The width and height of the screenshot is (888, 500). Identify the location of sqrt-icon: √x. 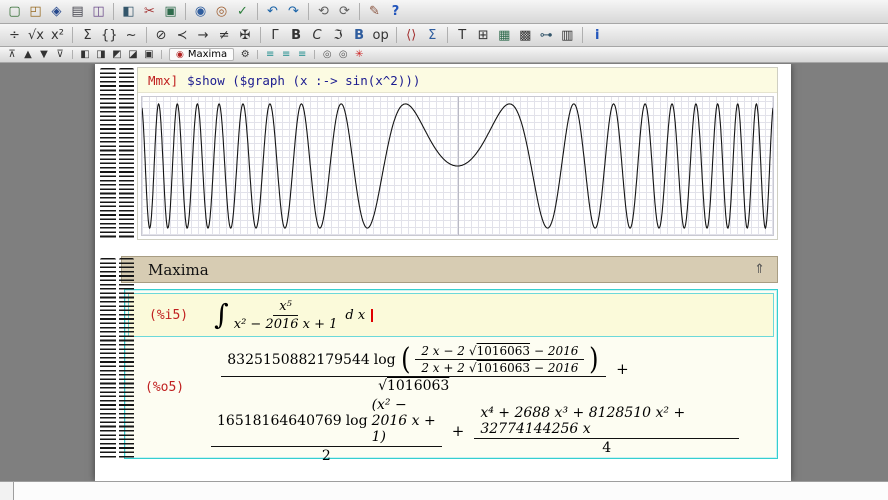
(36, 35).